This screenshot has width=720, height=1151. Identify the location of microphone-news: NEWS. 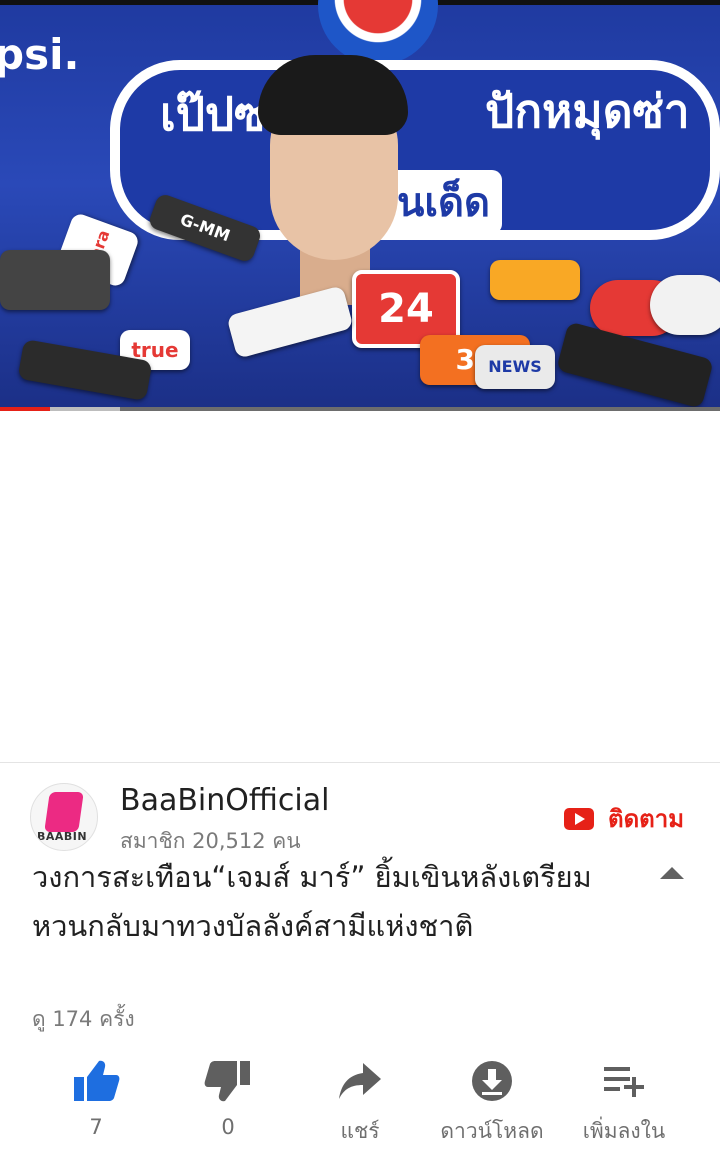
(515, 367).